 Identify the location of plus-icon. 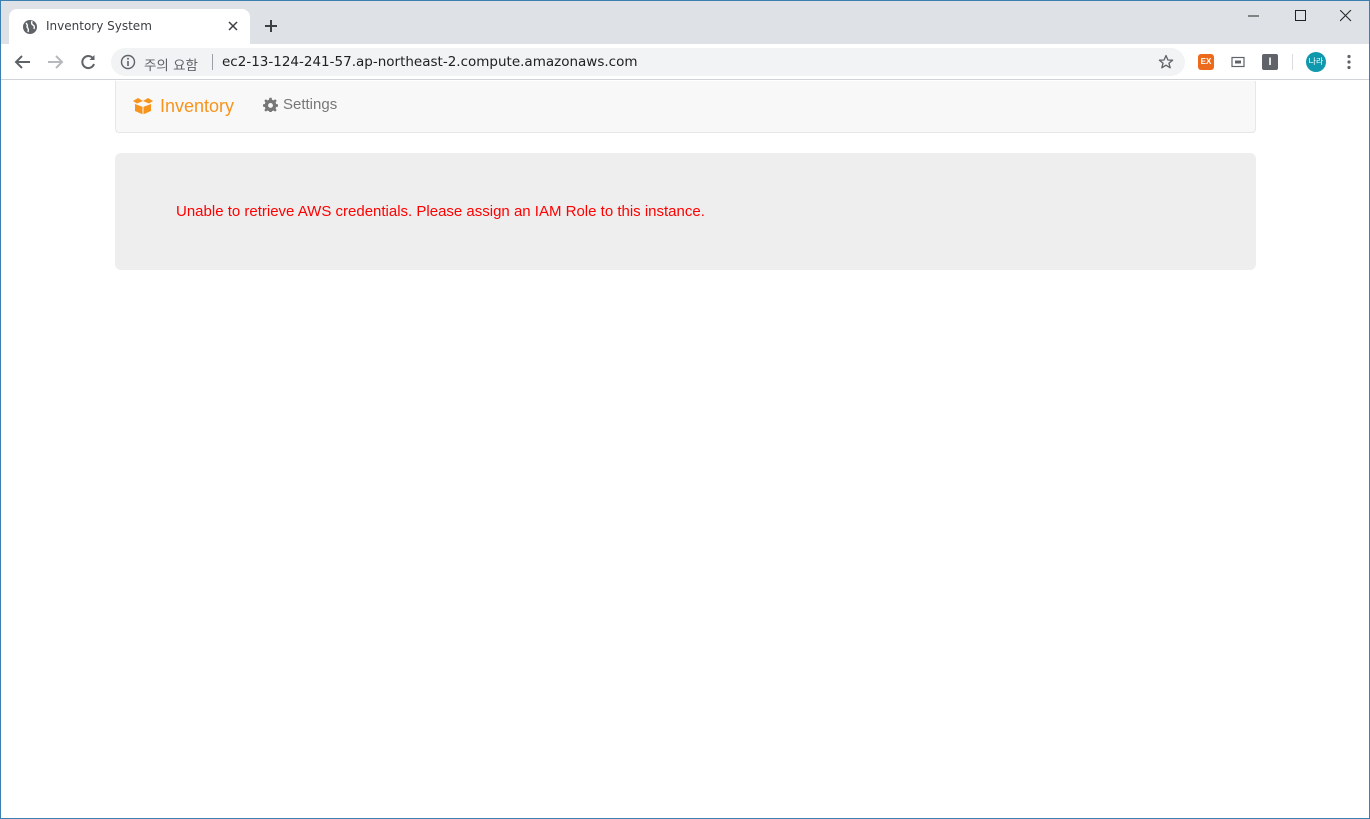
(271, 26).